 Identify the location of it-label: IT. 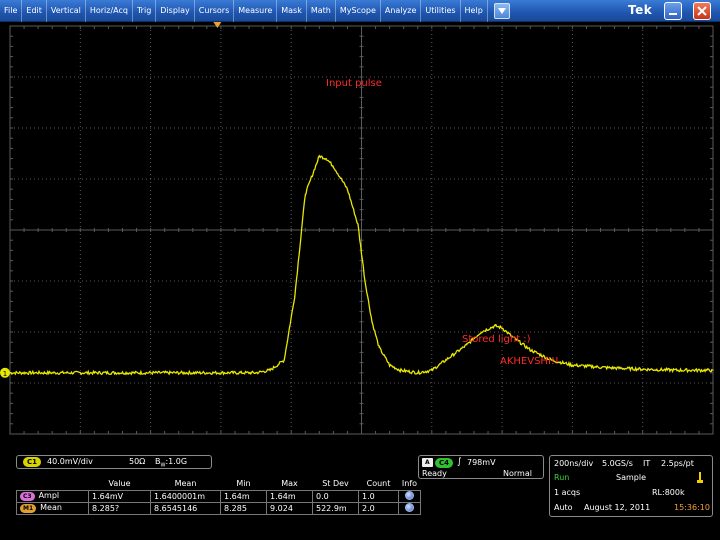
(647, 463).